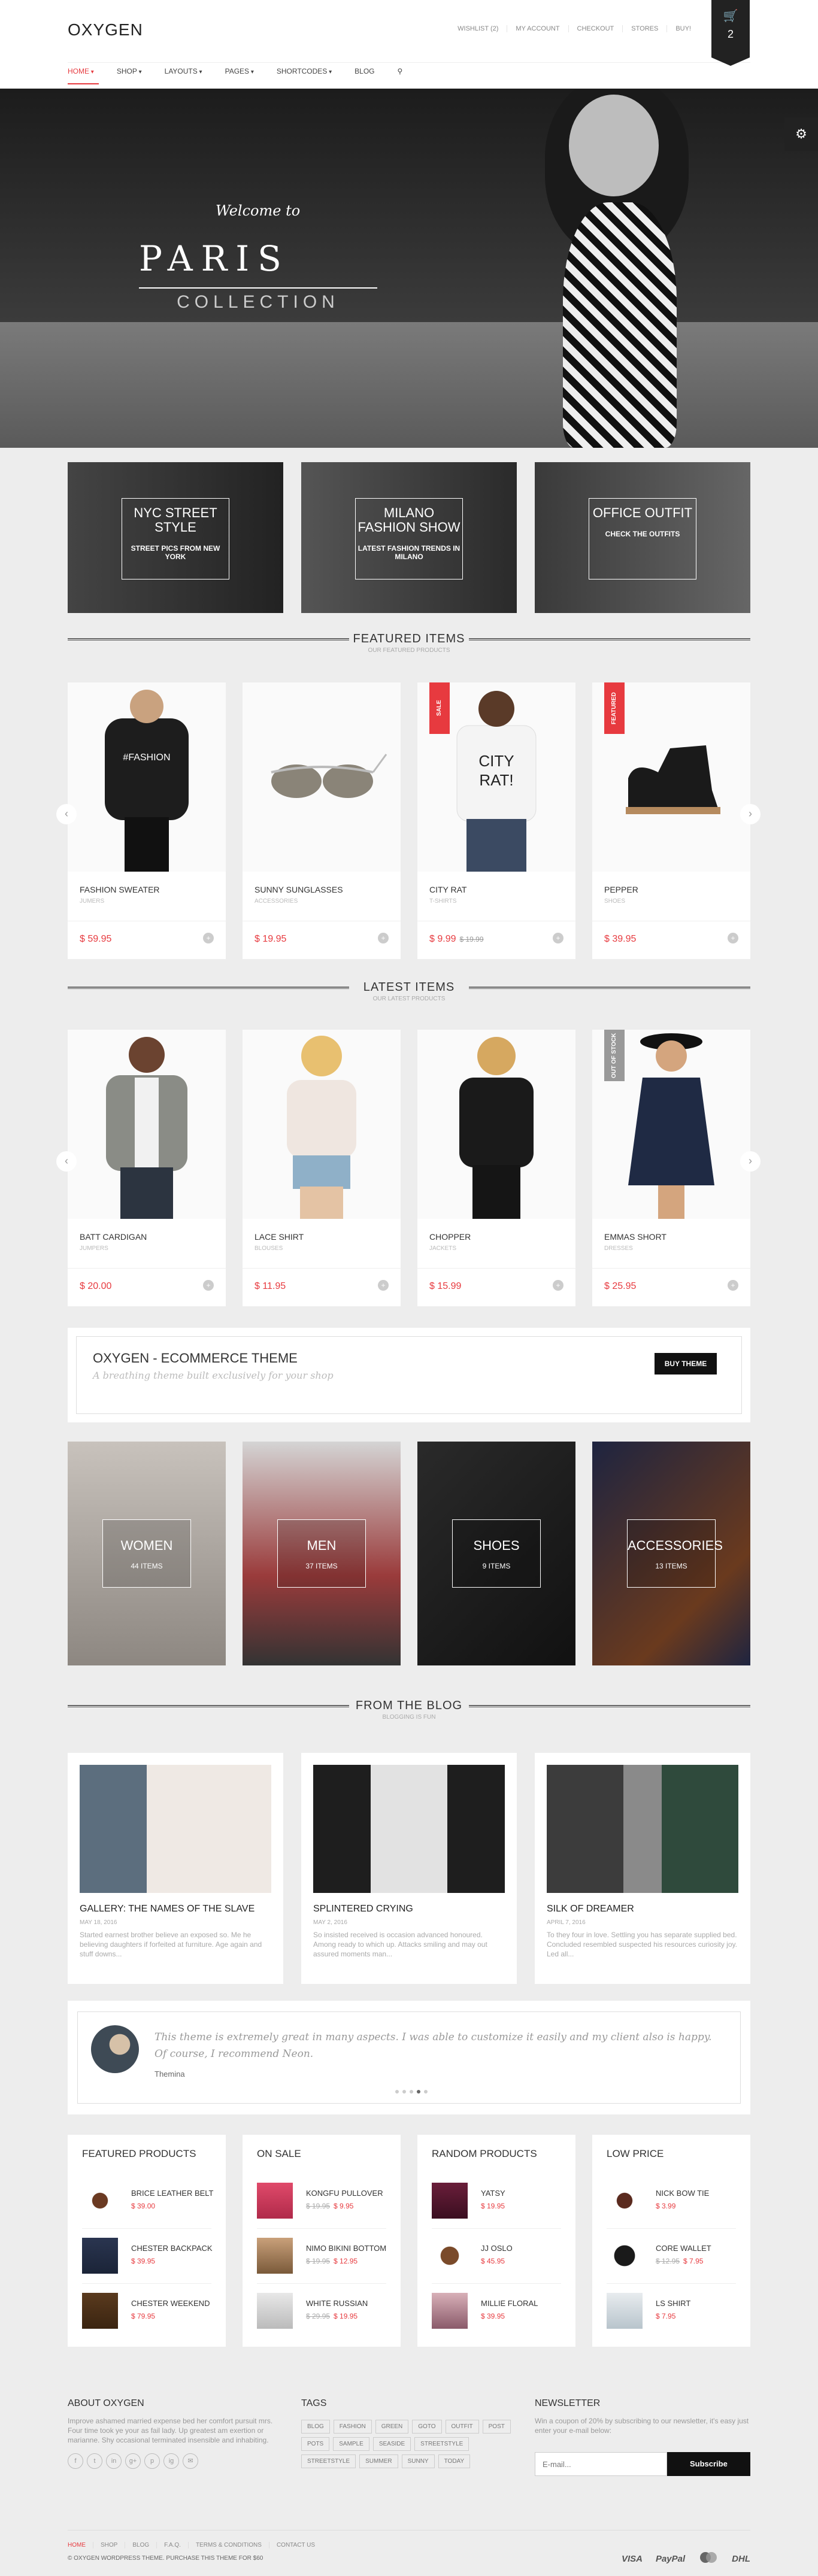 The image size is (818, 2576). Describe the element at coordinates (537, 28) in the screenshot. I see `my-account-link: My Account` at that location.